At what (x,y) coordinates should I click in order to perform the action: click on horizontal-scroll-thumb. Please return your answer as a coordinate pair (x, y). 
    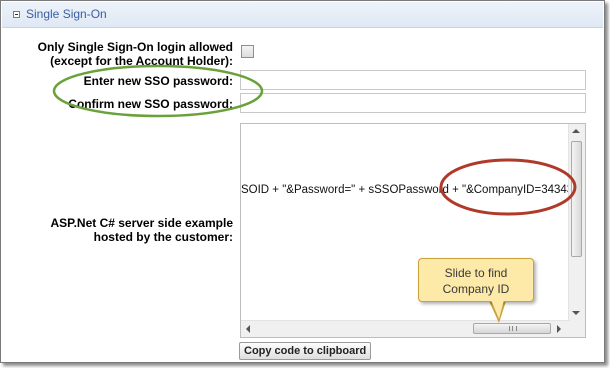
    Looking at the image, I should click on (512, 328).